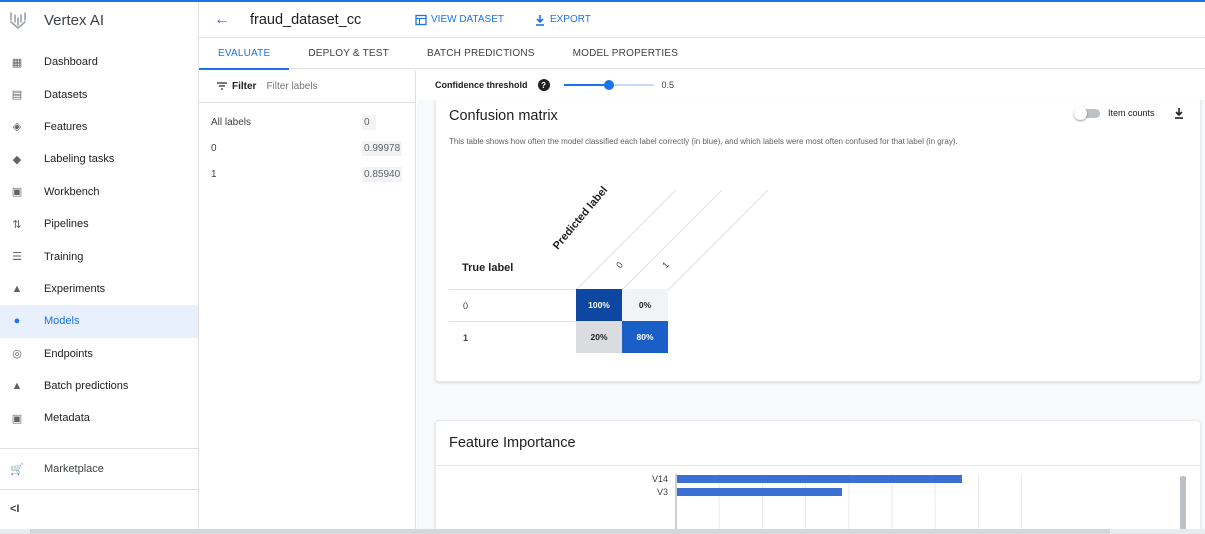 Image resolution: width=1205 pixels, height=534 pixels. What do you see at coordinates (17, 321) in the screenshot?
I see `models-icon: ●` at bounding box center [17, 321].